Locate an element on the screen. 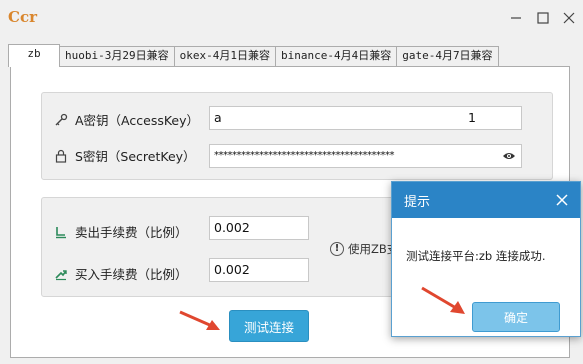 The height and width of the screenshot is (364, 583). arrow-annotation-ok is located at coordinates (443, 300).